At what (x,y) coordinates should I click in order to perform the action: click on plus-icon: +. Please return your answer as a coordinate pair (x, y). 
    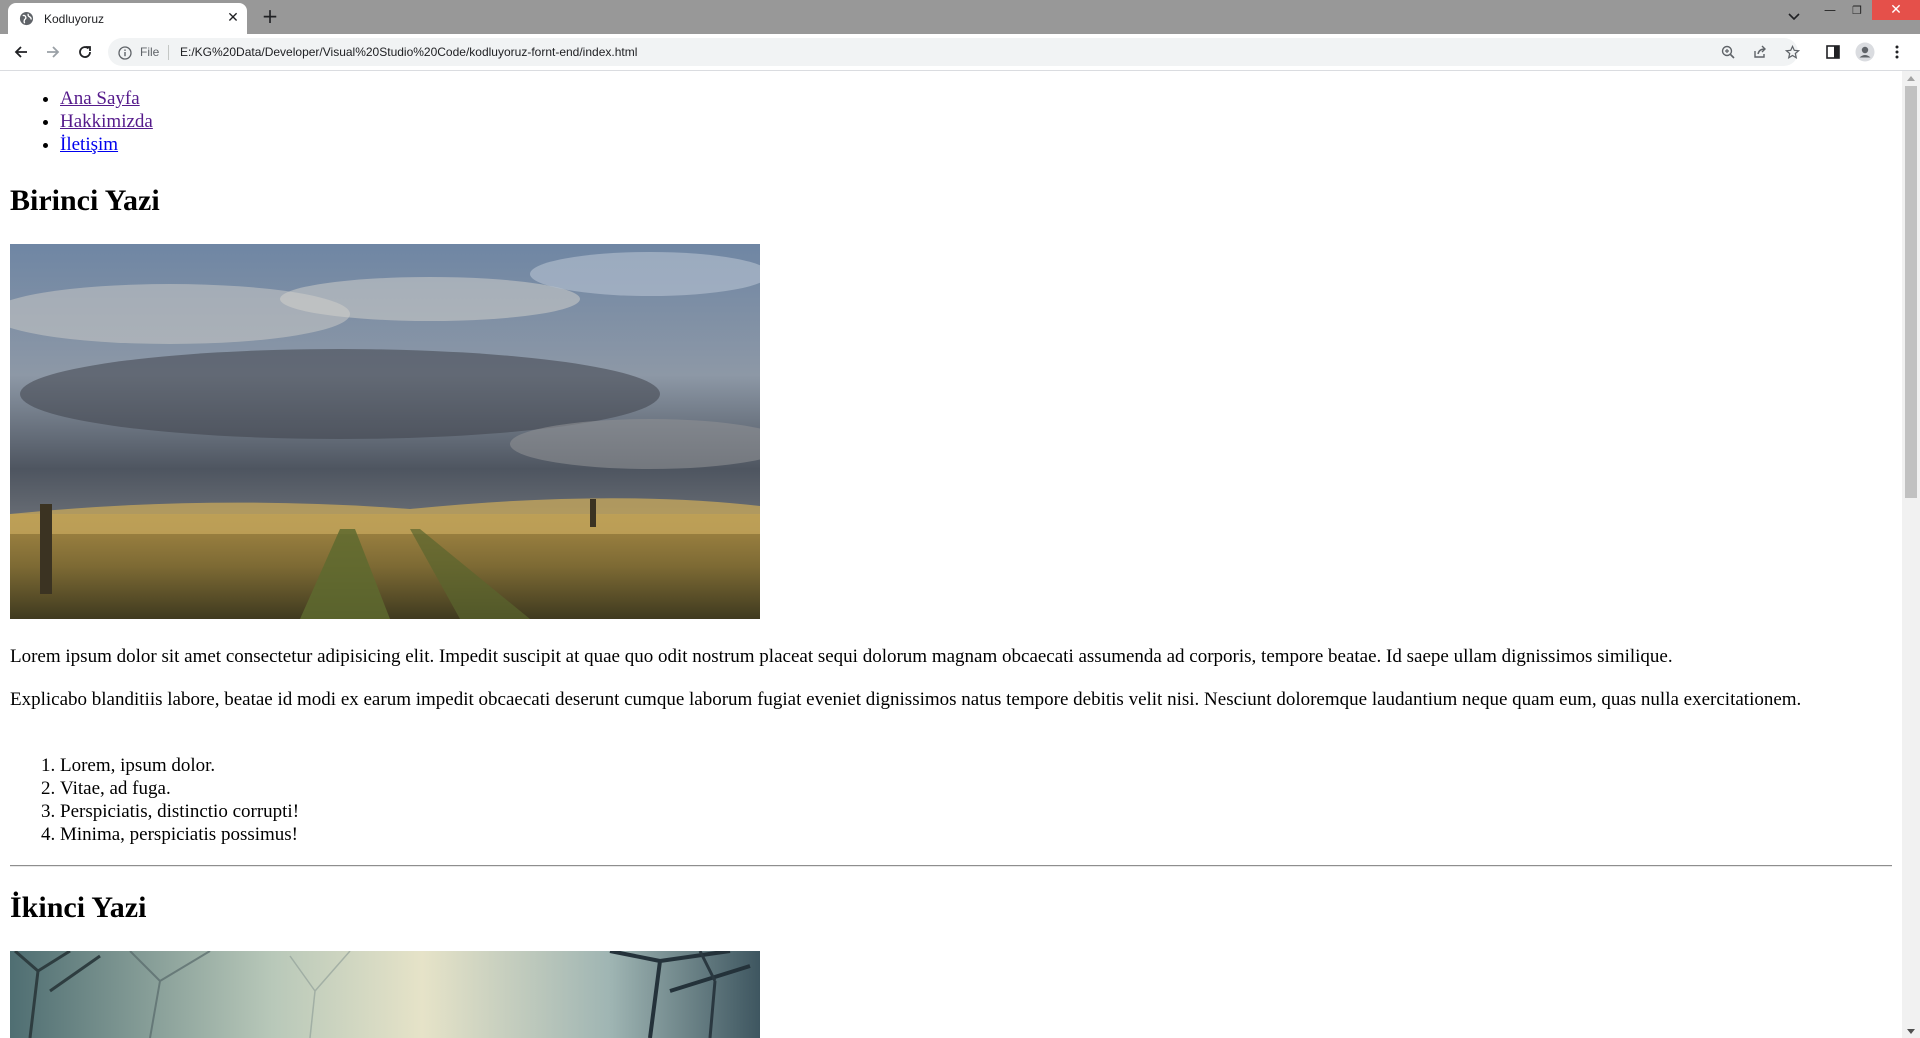
    Looking at the image, I should click on (270, 16).